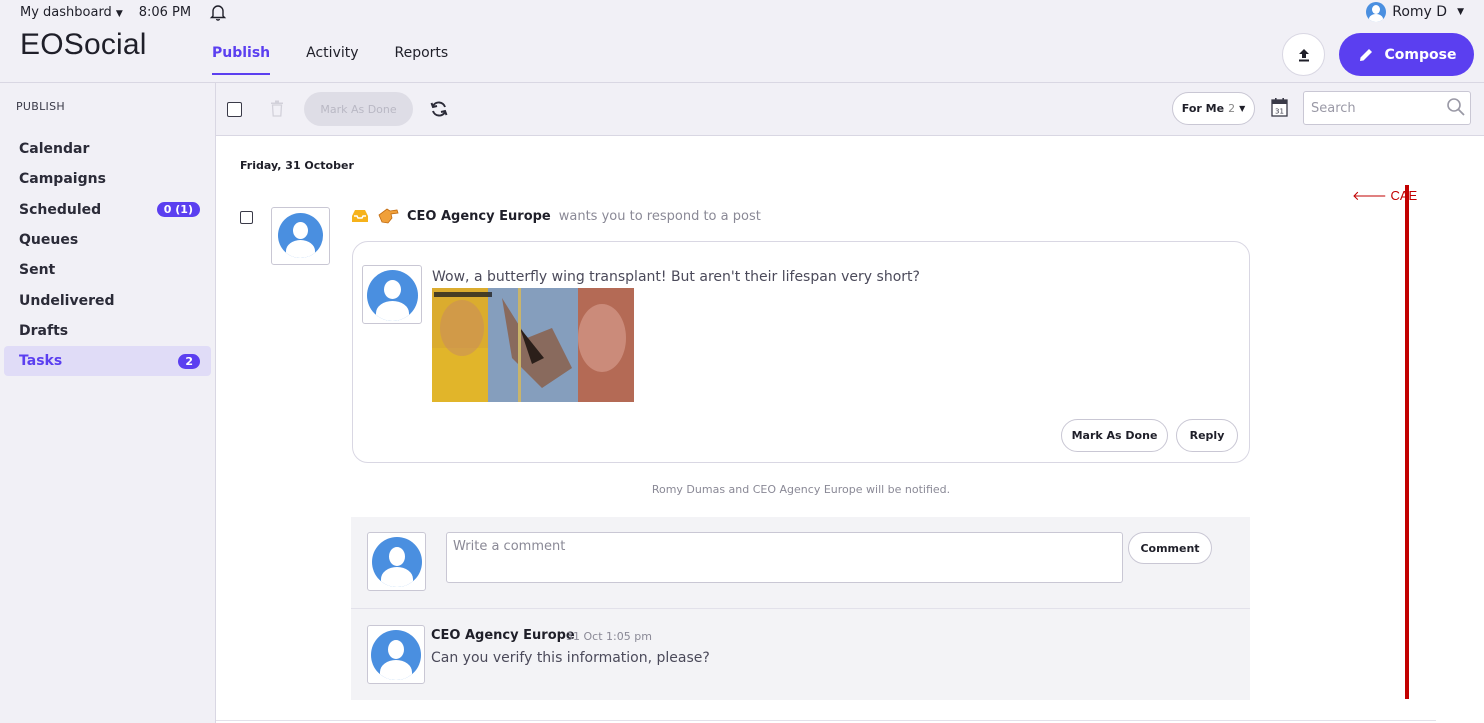 This screenshot has height=723, width=1484. Describe the element at coordinates (609, 636) in the screenshot. I see `comment-timestamp: 31 Oct 1:05 pm` at that location.